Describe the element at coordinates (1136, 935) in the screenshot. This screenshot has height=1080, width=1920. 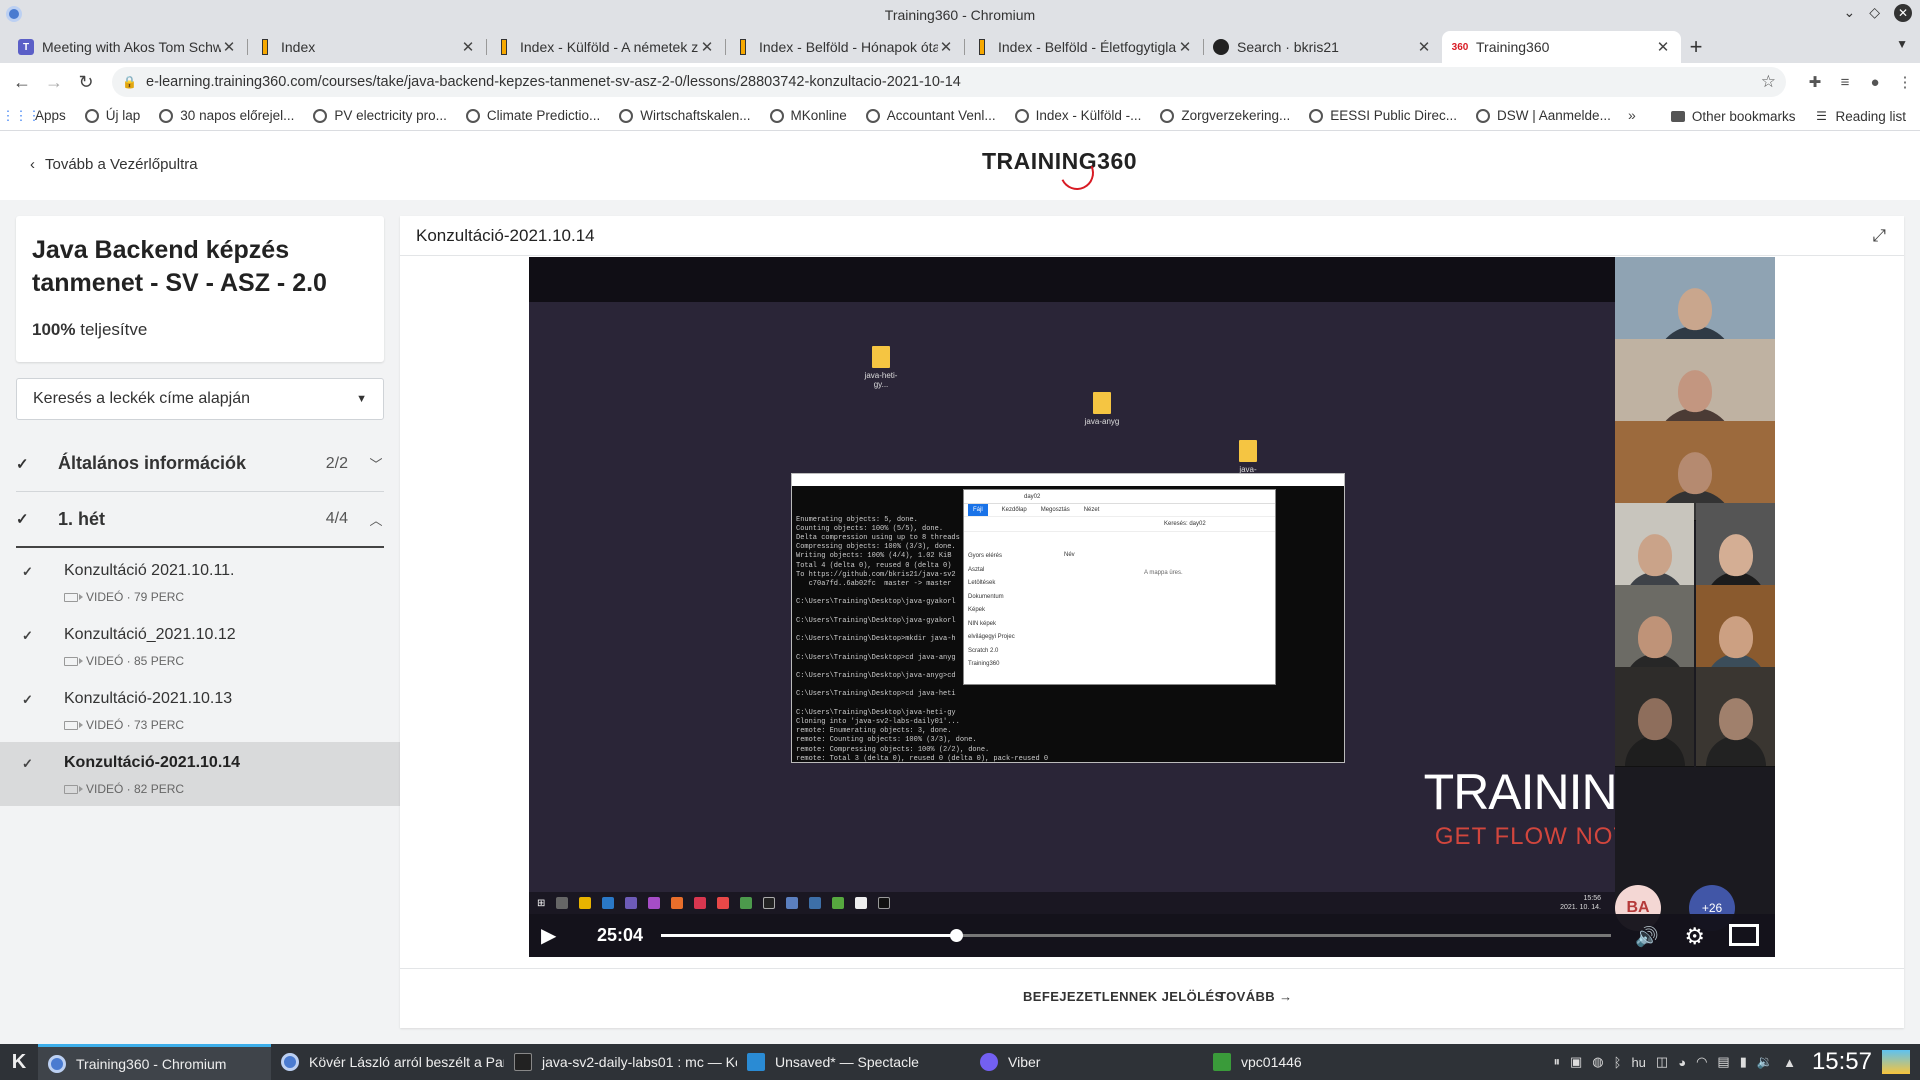
I see `seek-bar` at that location.